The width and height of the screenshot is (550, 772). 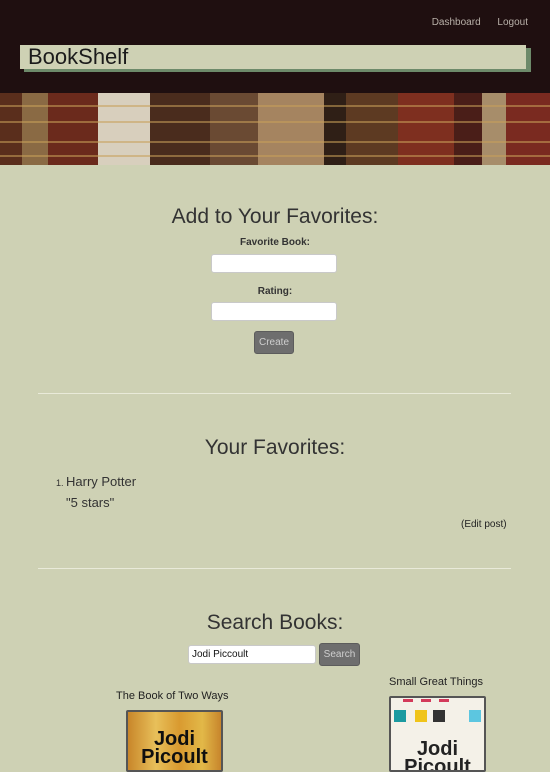 I want to click on header: Dashboard Logout BookShelf, so click(x=275, y=46).